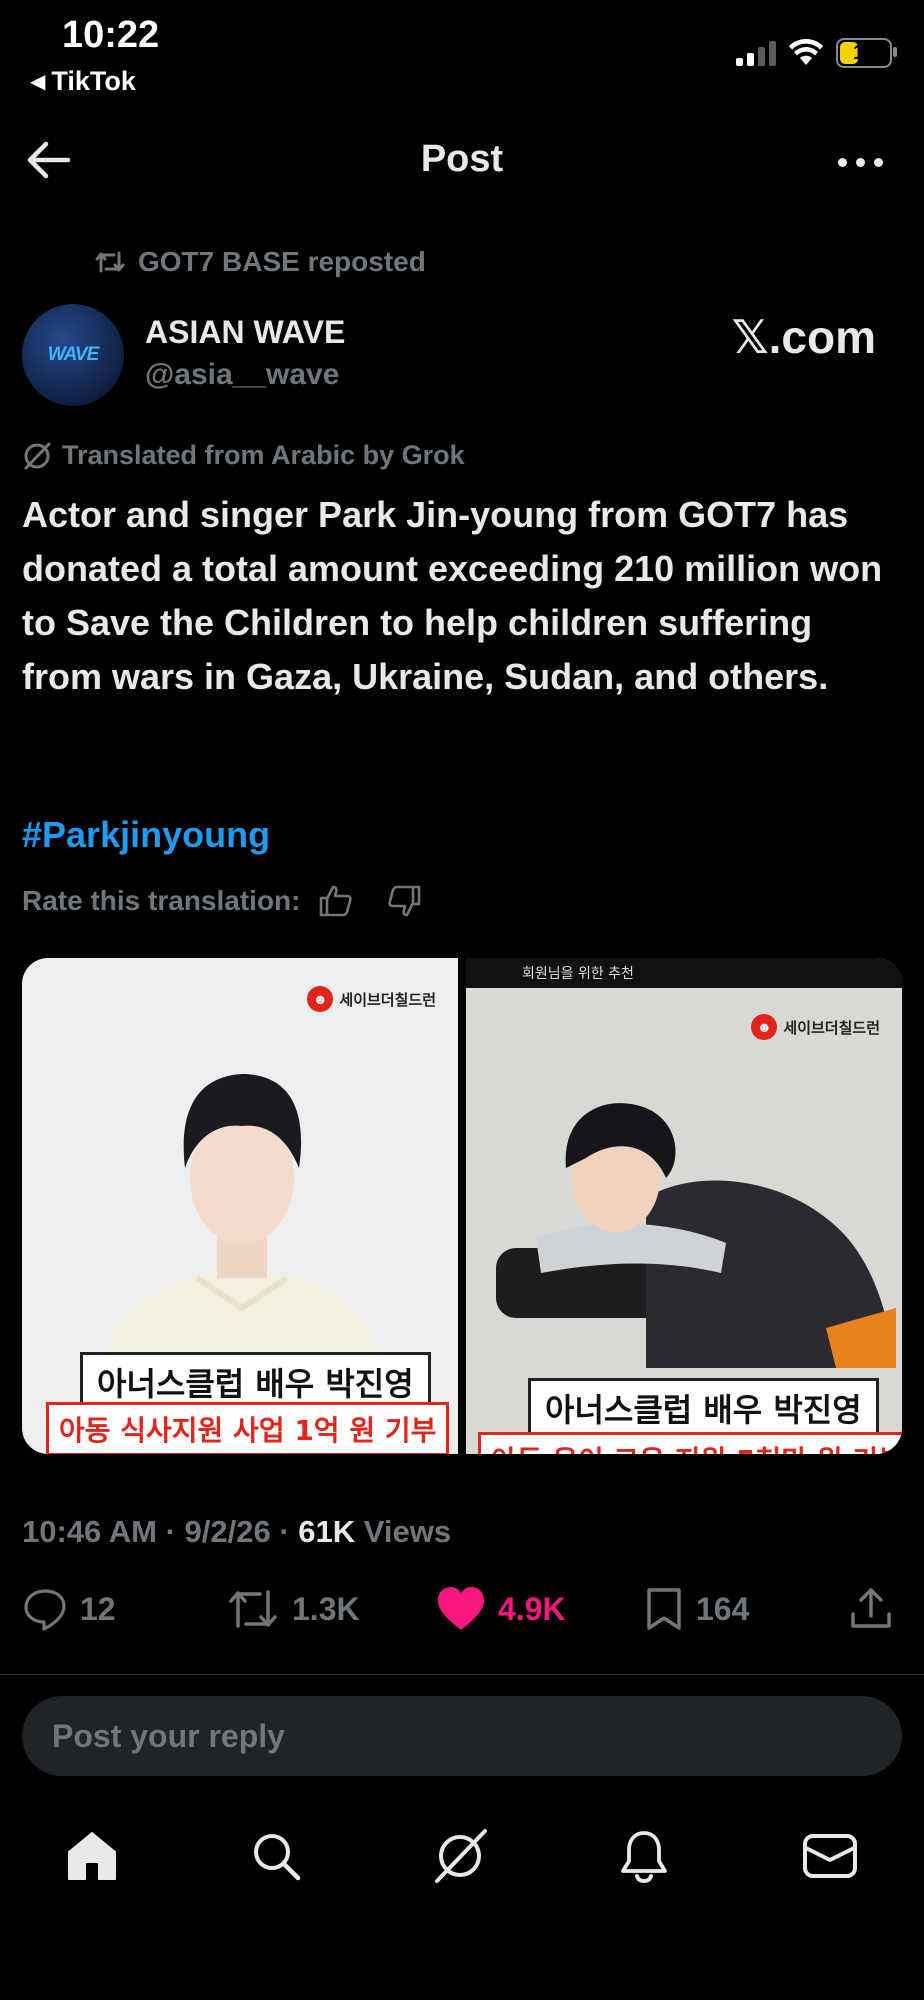 The width and height of the screenshot is (924, 2000). I want to click on wifi-icon, so click(806, 52).